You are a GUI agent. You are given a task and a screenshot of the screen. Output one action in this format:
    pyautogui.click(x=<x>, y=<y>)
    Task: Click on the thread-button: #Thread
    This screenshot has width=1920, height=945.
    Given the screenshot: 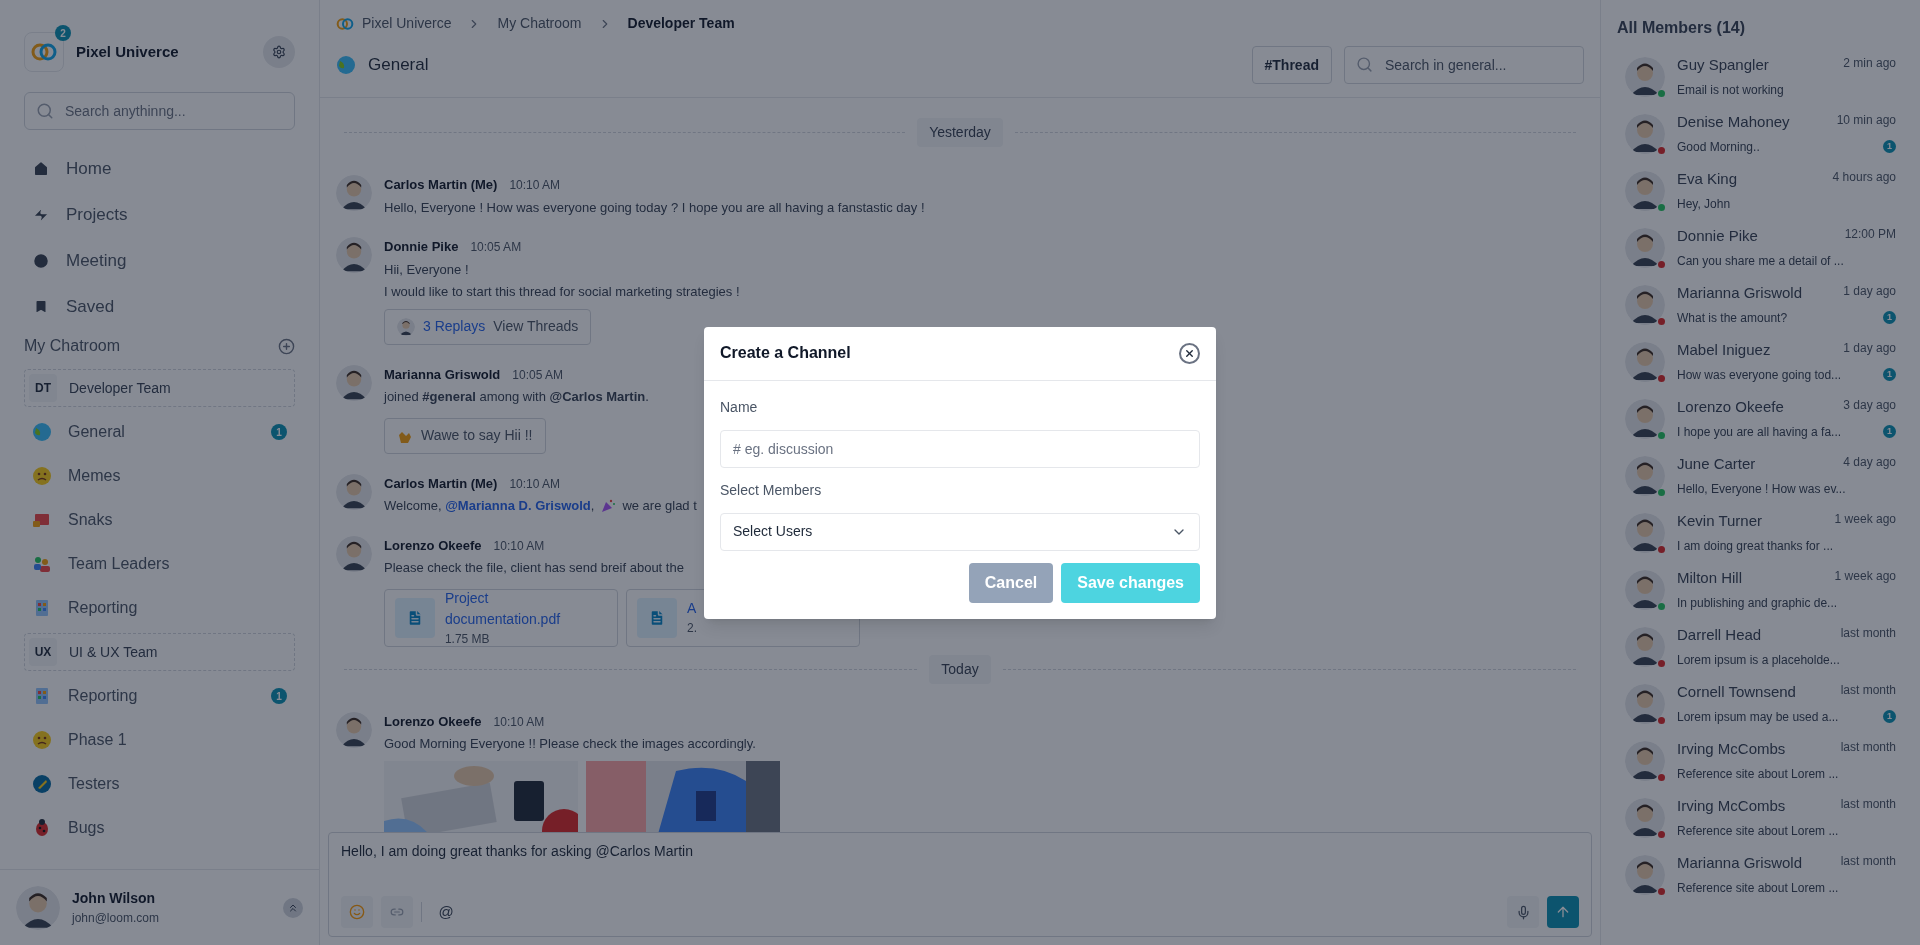 What is the action you would take?
    pyautogui.click(x=1291, y=65)
    